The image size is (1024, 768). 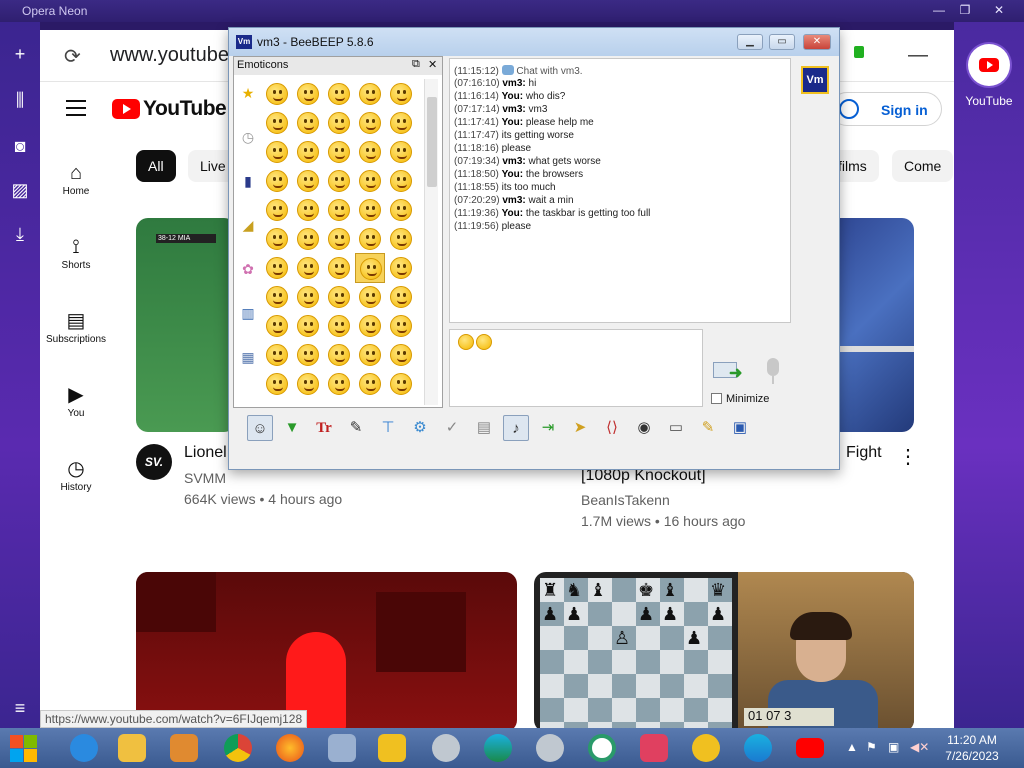 What do you see at coordinates (708, 428) in the screenshot?
I see `notes-icon: ✎` at bounding box center [708, 428].